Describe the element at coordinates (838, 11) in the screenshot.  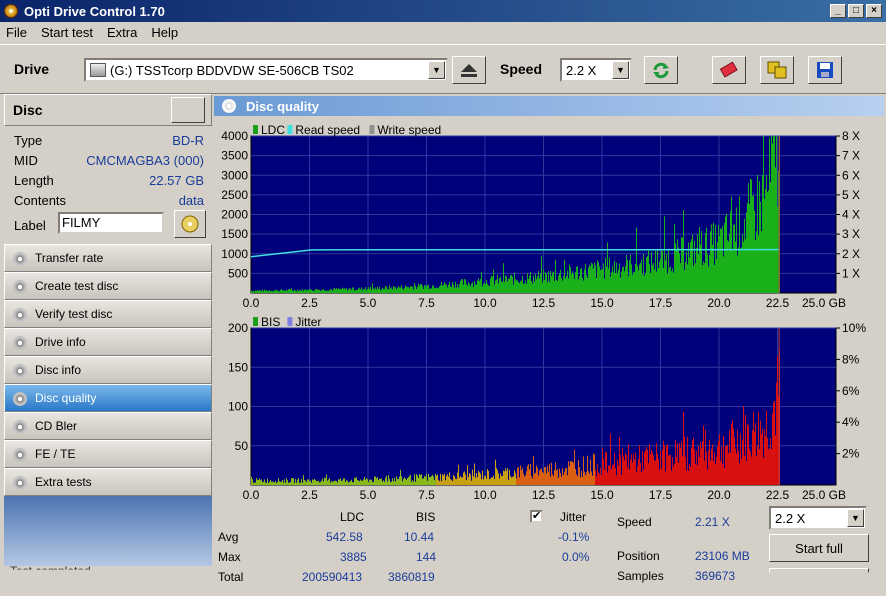
I see `minimize-button: _` at that location.